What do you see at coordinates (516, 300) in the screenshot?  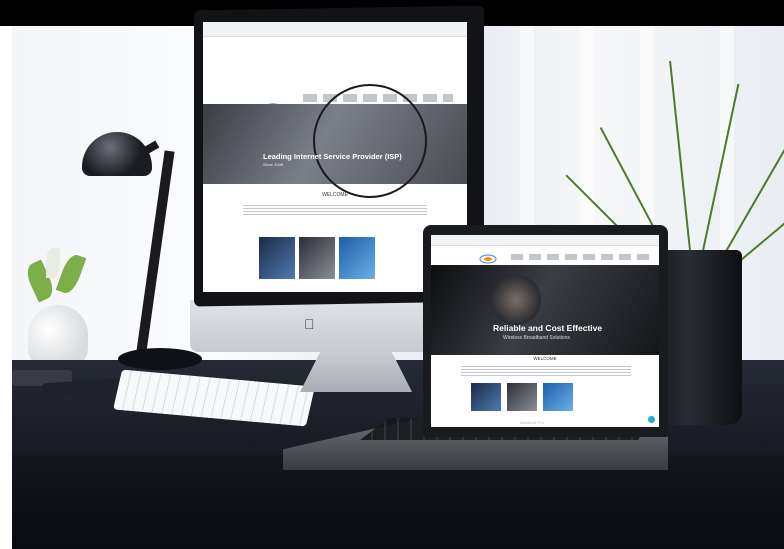 I see `hand-image` at bounding box center [516, 300].